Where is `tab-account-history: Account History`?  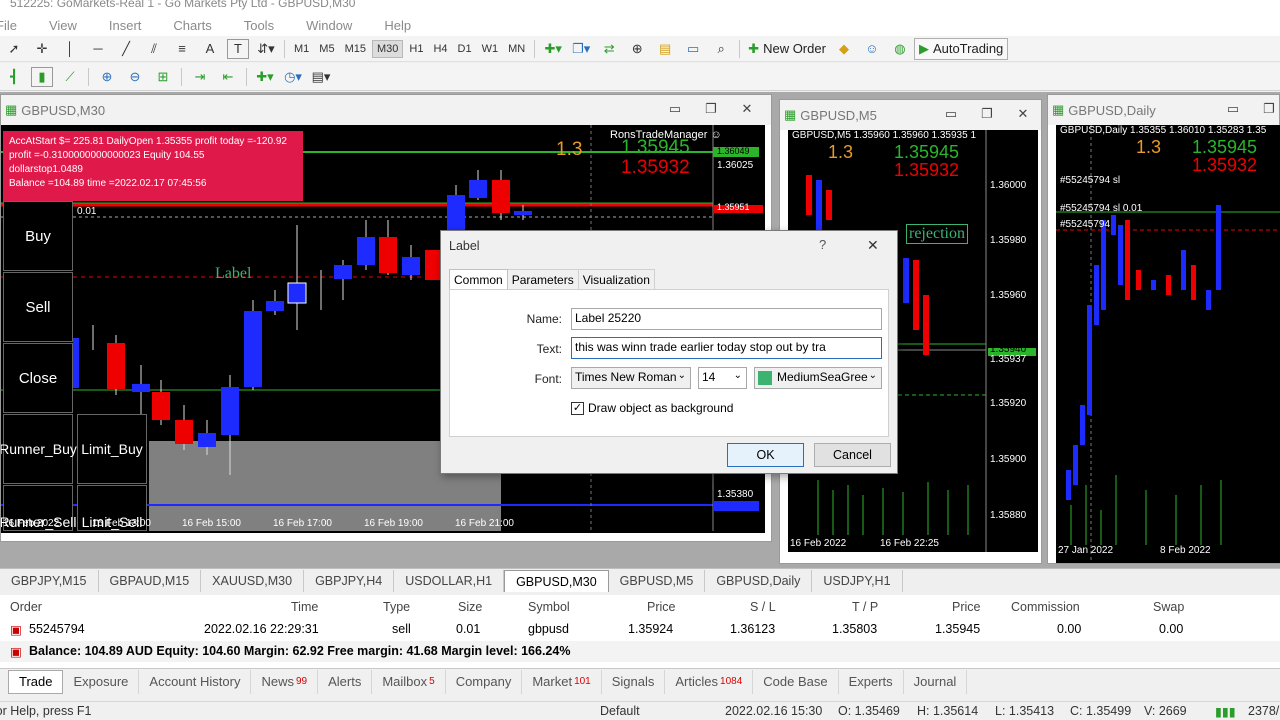 tab-account-history: Account History is located at coordinates (195, 681).